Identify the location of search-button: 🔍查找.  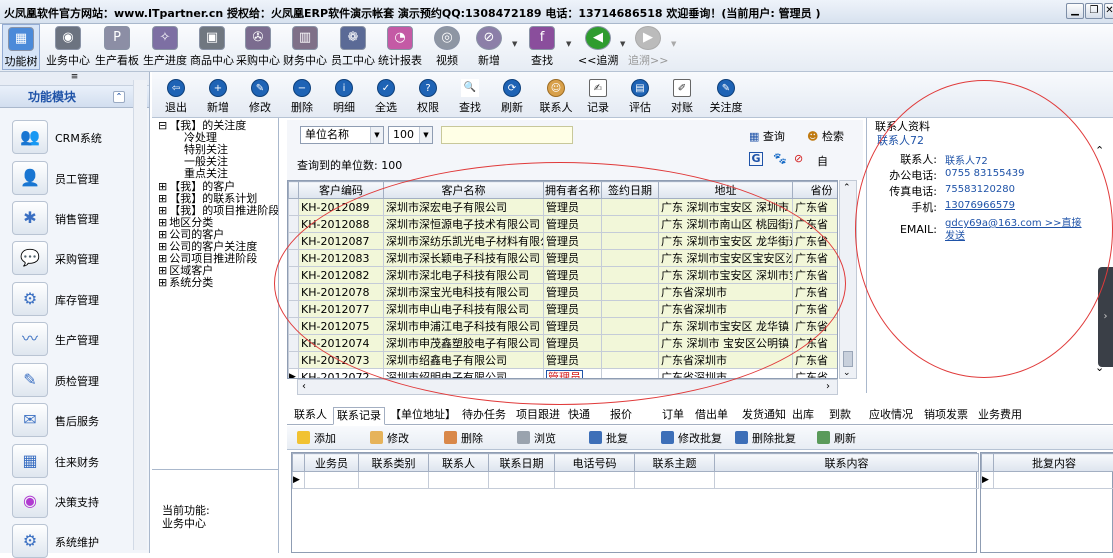
(470, 97).